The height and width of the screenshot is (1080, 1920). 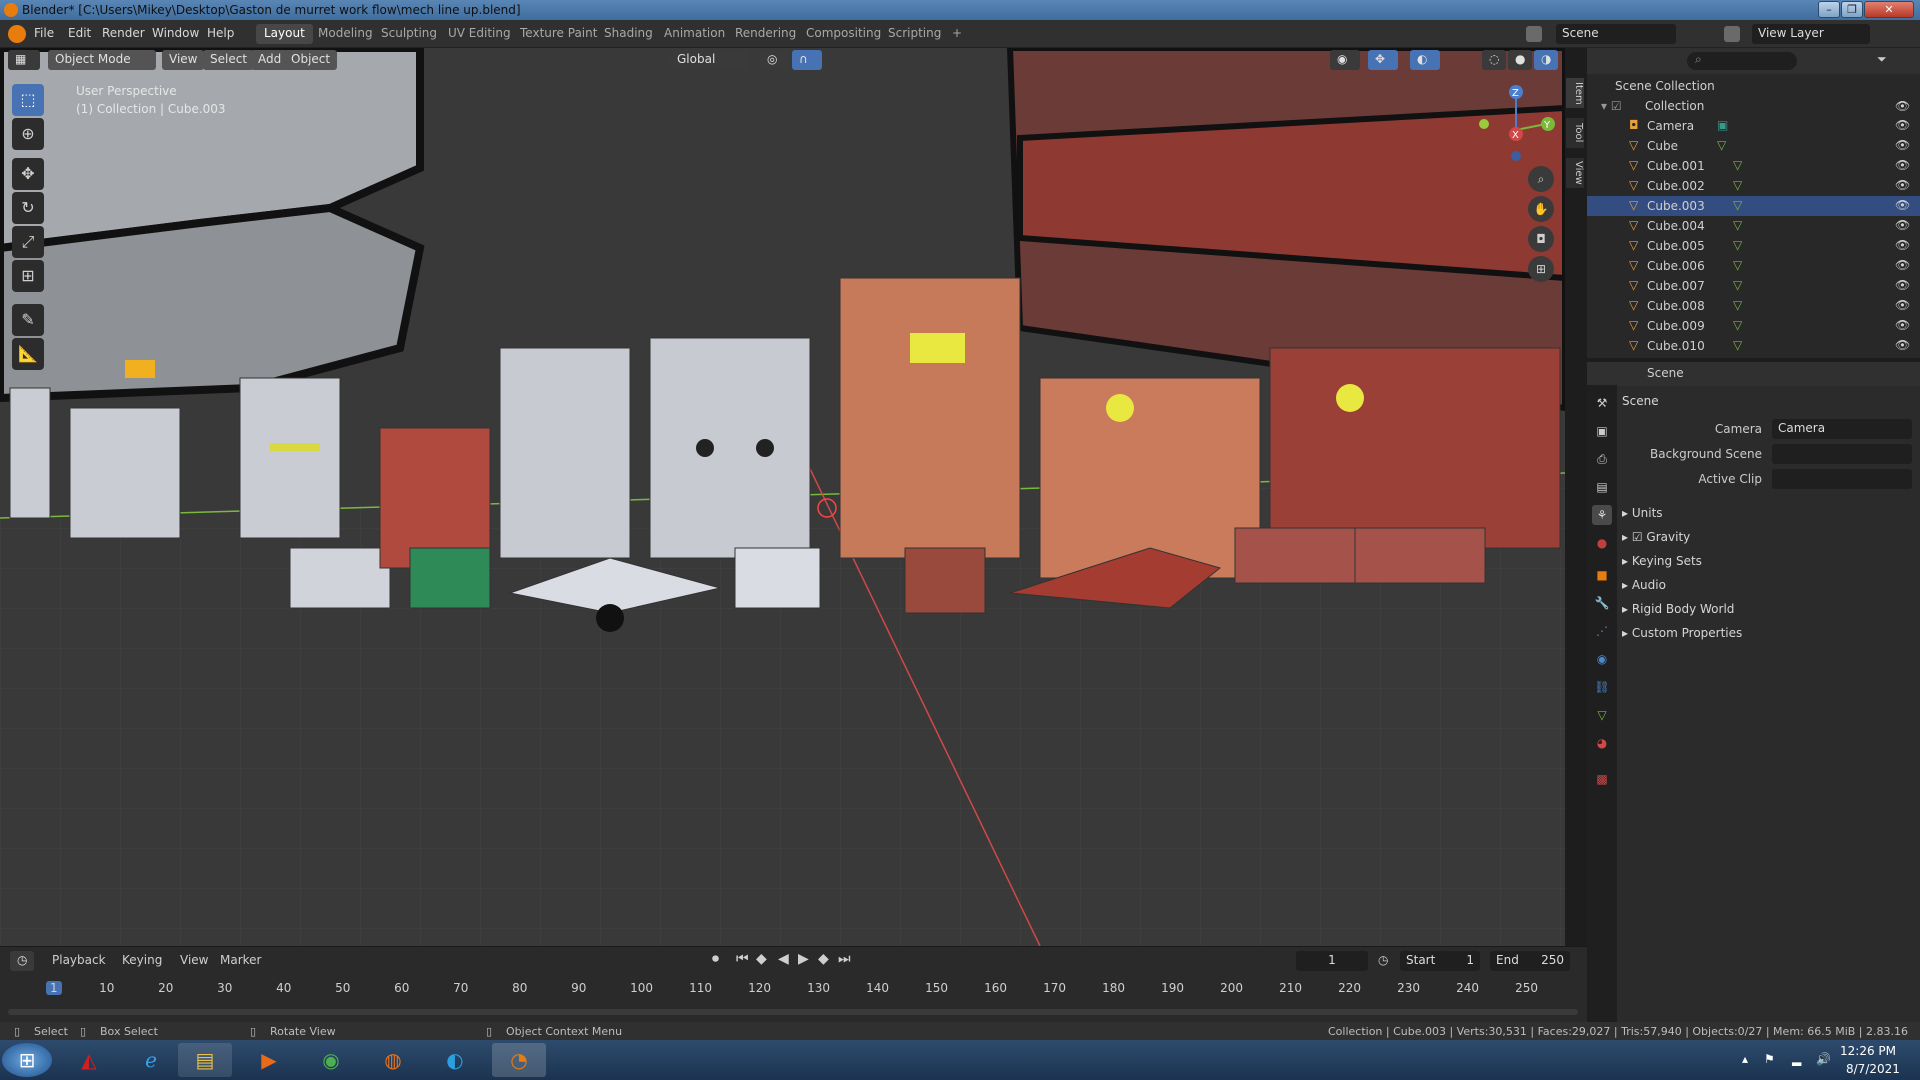 I want to click on scene-selector: Scene, so click(x=1616, y=34).